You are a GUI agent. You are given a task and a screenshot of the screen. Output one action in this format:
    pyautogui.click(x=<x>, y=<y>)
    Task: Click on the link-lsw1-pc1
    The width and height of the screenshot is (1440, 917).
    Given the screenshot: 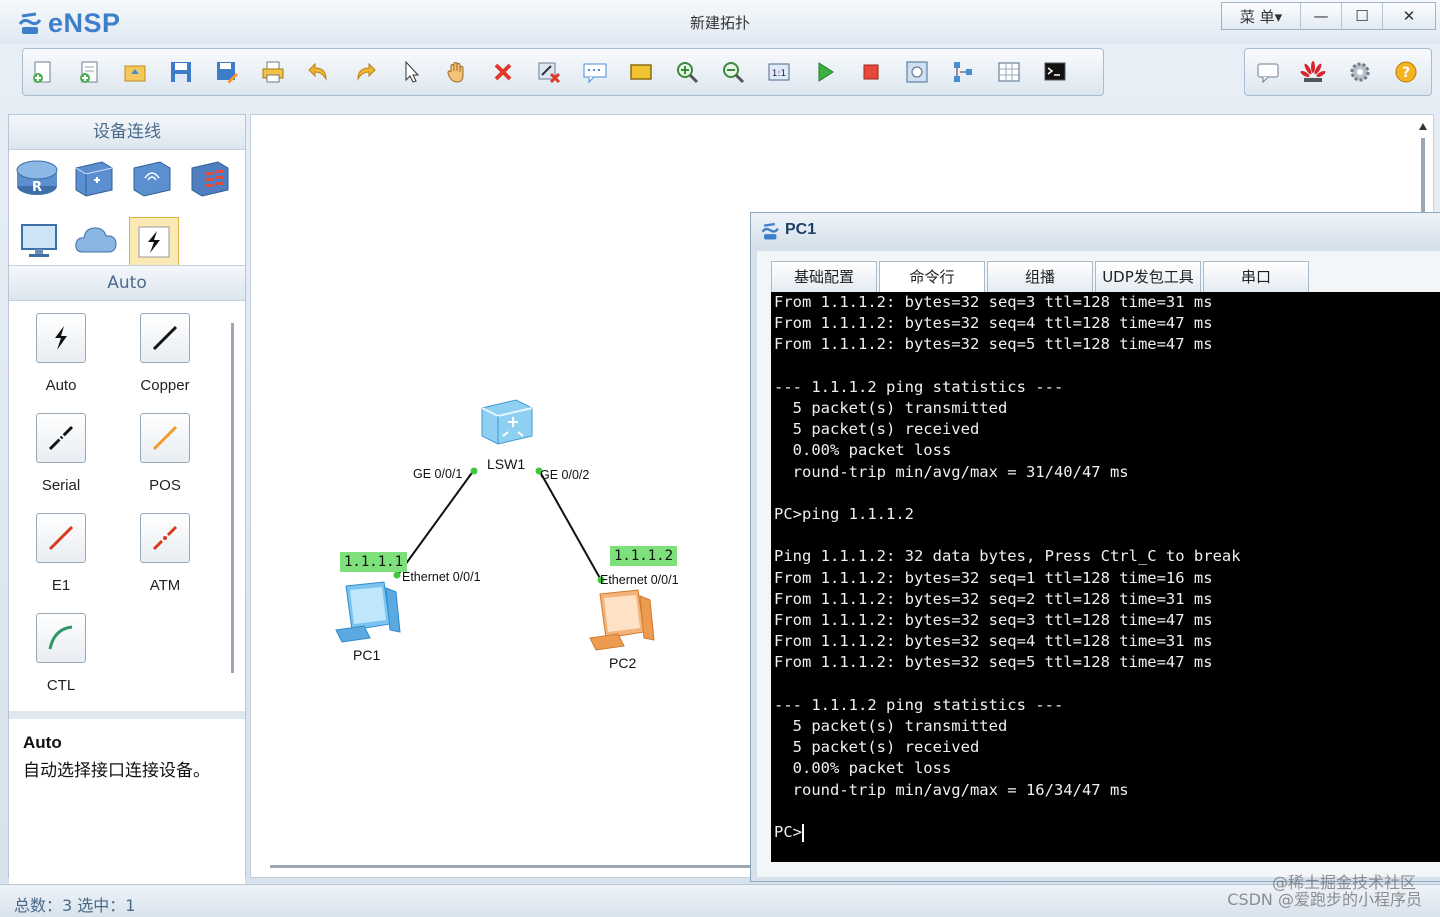 What is the action you would take?
    pyautogui.click(x=435, y=523)
    